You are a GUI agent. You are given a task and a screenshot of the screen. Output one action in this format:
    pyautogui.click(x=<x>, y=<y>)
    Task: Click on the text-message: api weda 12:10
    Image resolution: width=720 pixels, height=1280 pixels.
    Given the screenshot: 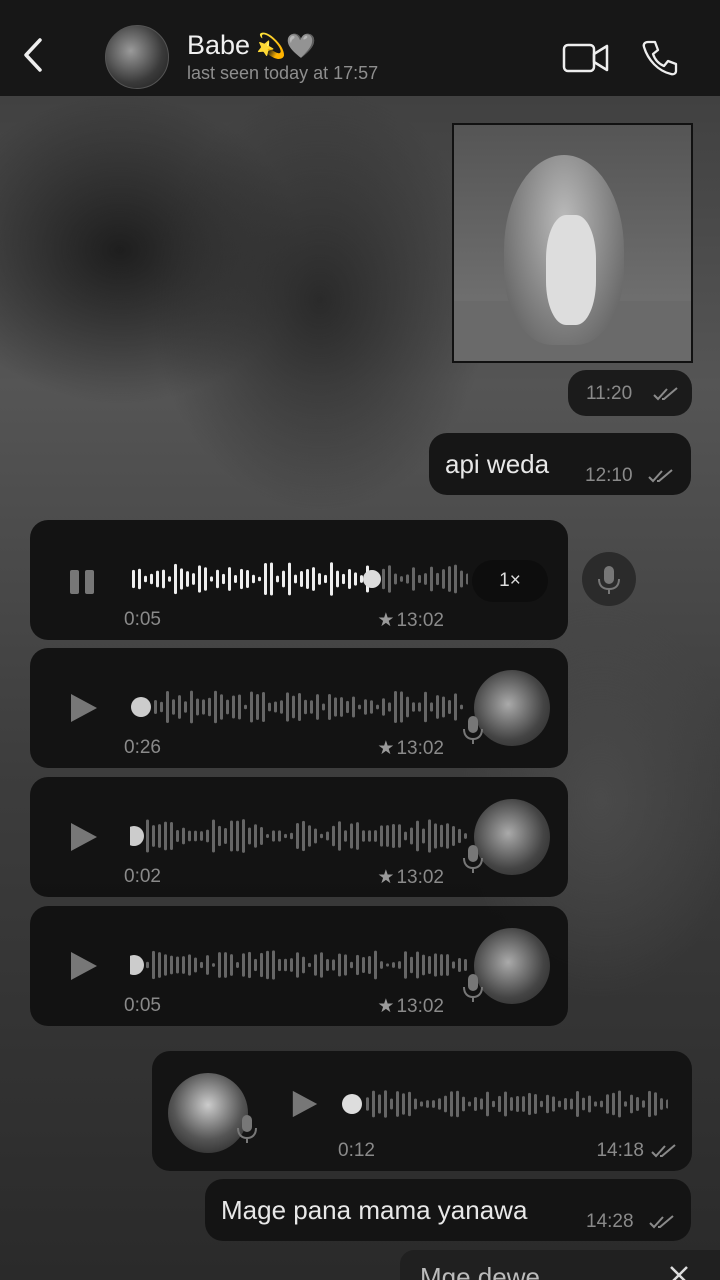 What is the action you would take?
    pyautogui.click(x=560, y=464)
    